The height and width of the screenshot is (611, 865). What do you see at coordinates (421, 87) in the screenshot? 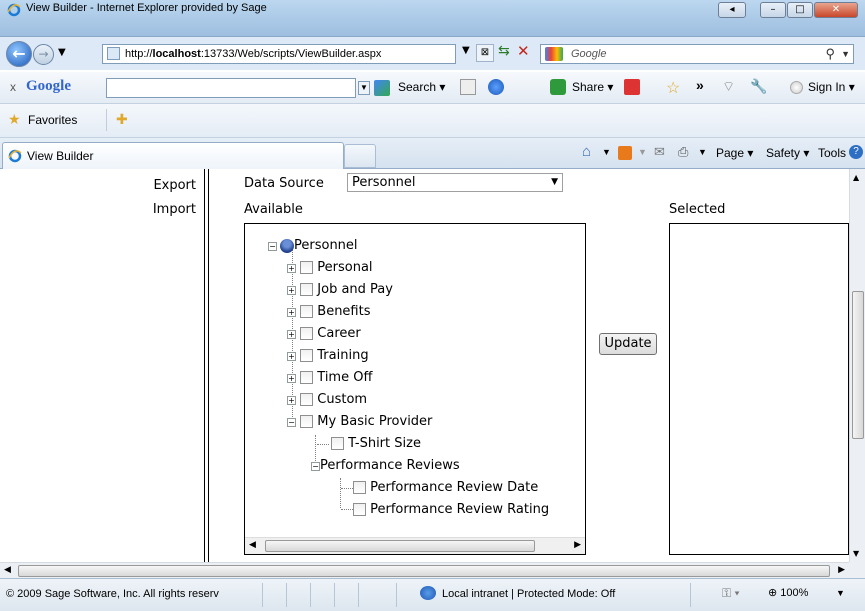
I see `google-search-button: Search ▾` at bounding box center [421, 87].